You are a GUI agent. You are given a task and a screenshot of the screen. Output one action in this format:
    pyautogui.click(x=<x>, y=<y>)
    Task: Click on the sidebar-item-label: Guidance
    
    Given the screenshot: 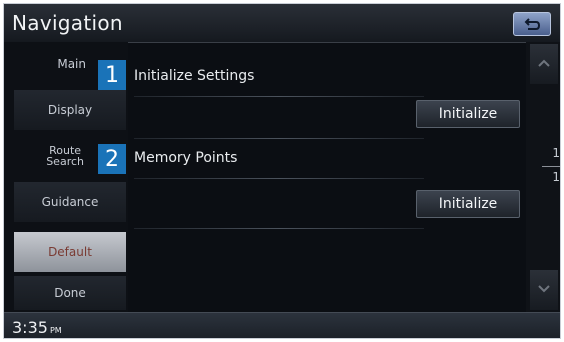 What is the action you would take?
    pyautogui.click(x=70, y=201)
    